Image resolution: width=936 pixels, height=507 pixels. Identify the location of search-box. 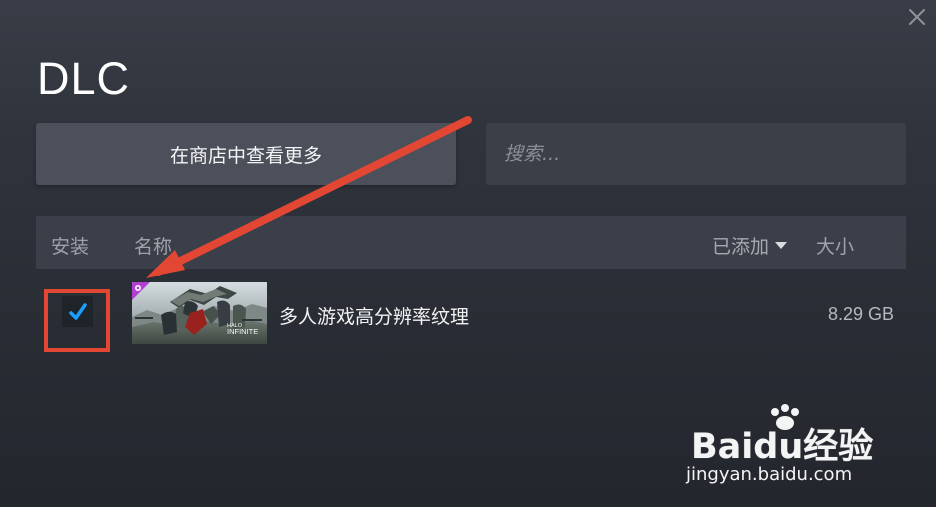
(696, 154).